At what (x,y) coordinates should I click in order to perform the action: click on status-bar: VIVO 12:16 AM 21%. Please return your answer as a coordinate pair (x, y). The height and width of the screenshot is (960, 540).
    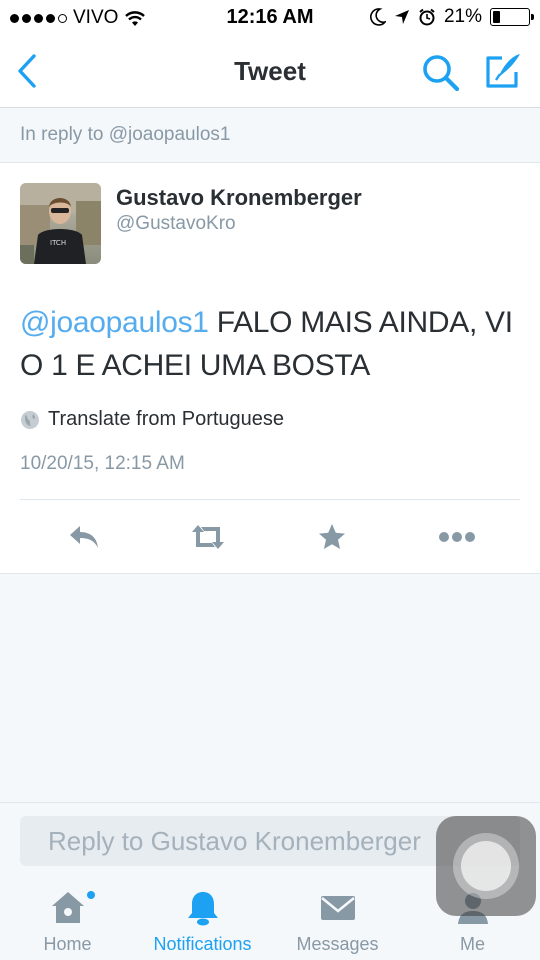
    Looking at the image, I should click on (270, 18).